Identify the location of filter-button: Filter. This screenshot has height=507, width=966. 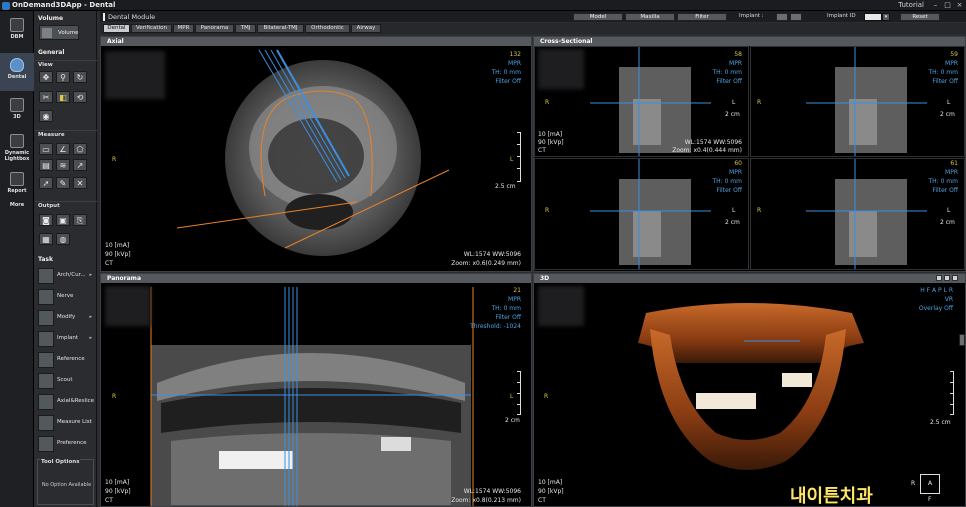
(702, 17).